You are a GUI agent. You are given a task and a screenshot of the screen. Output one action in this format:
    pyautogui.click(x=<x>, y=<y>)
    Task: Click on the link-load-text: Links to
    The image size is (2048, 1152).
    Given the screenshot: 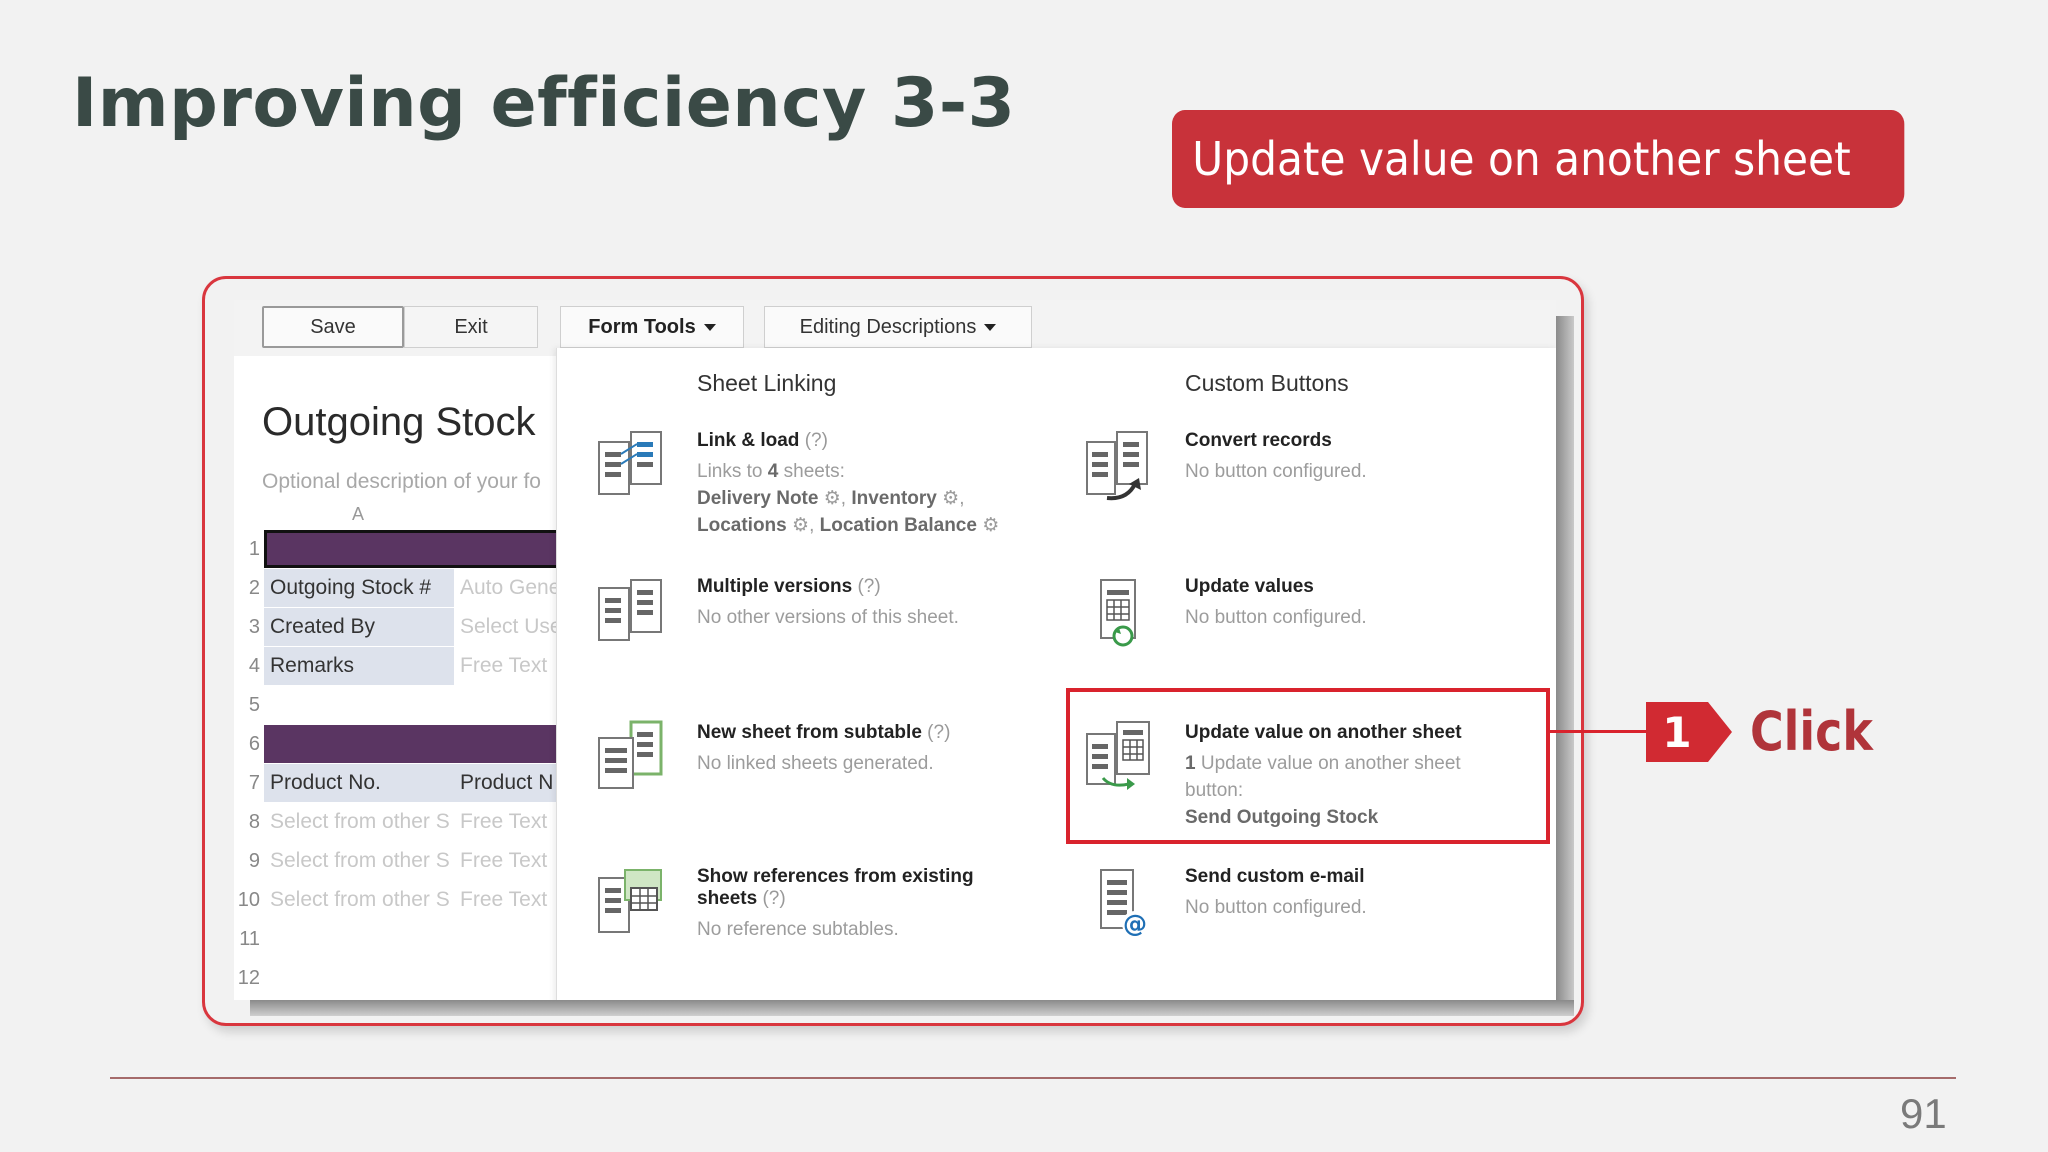 What is the action you would take?
    pyautogui.click(x=732, y=471)
    